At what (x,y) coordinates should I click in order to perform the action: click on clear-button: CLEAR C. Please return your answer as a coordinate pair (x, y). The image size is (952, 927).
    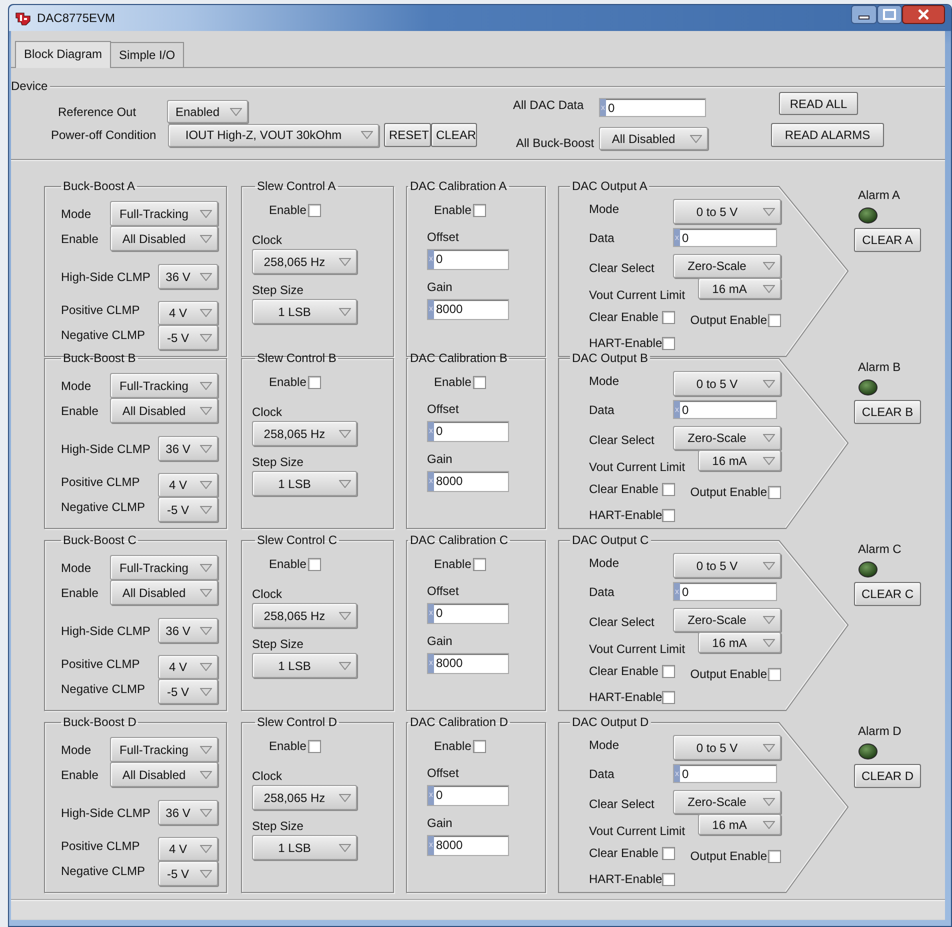
    Looking at the image, I should click on (887, 594).